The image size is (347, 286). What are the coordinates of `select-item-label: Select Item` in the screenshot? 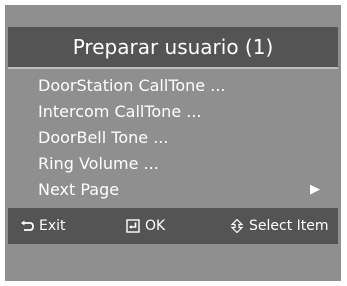 It's located at (289, 226).